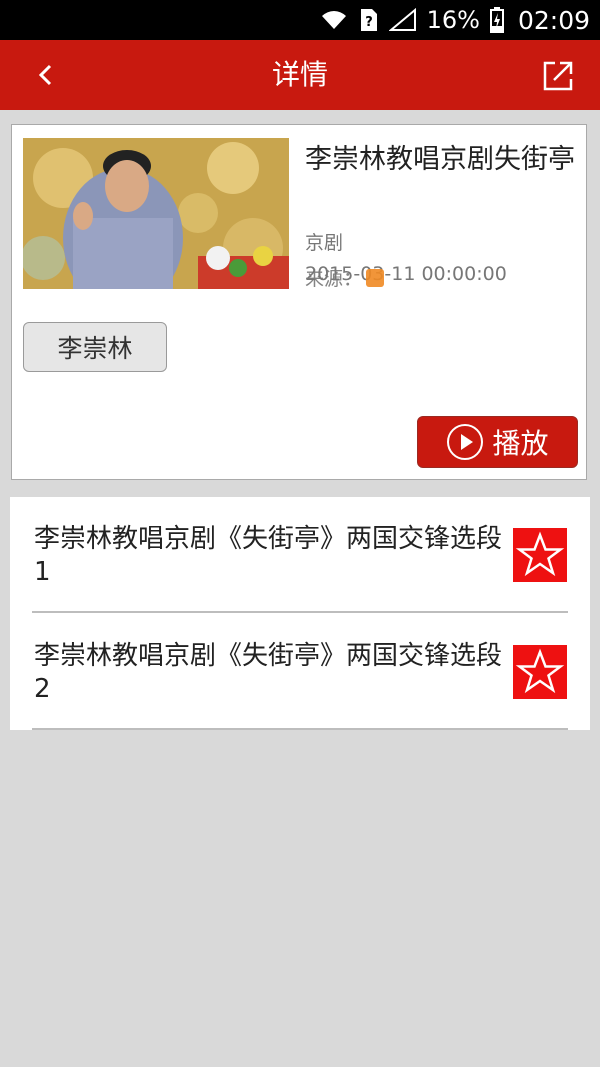  What do you see at coordinates (440, 159) in the screenshot?
I see `video-title: 李崇林教唱京剧失街亭` at bounding box center [440, 159].